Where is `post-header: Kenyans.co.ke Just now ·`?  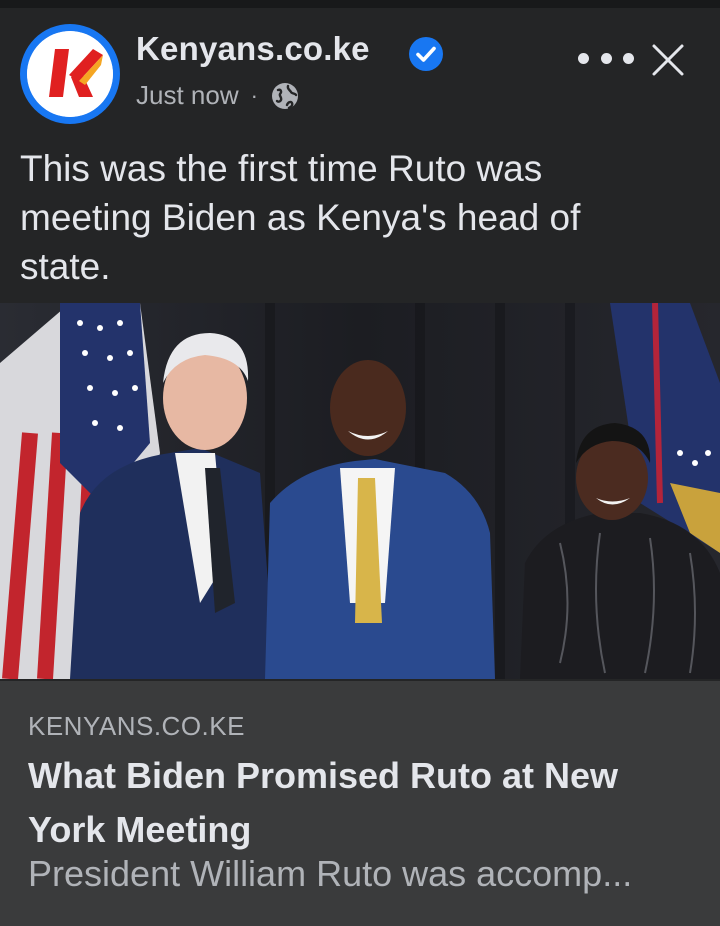
post-header: Kenyans.co.ke Just now · is located at coordinates (360, 73).